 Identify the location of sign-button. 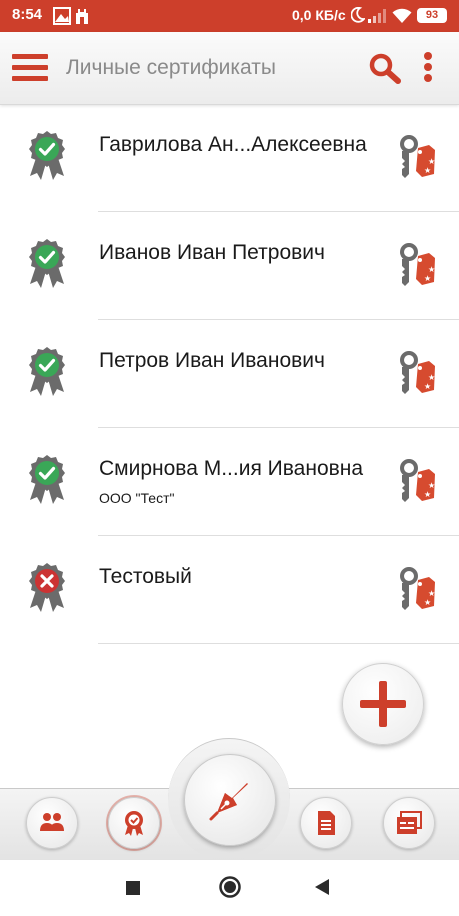
(230, 800).